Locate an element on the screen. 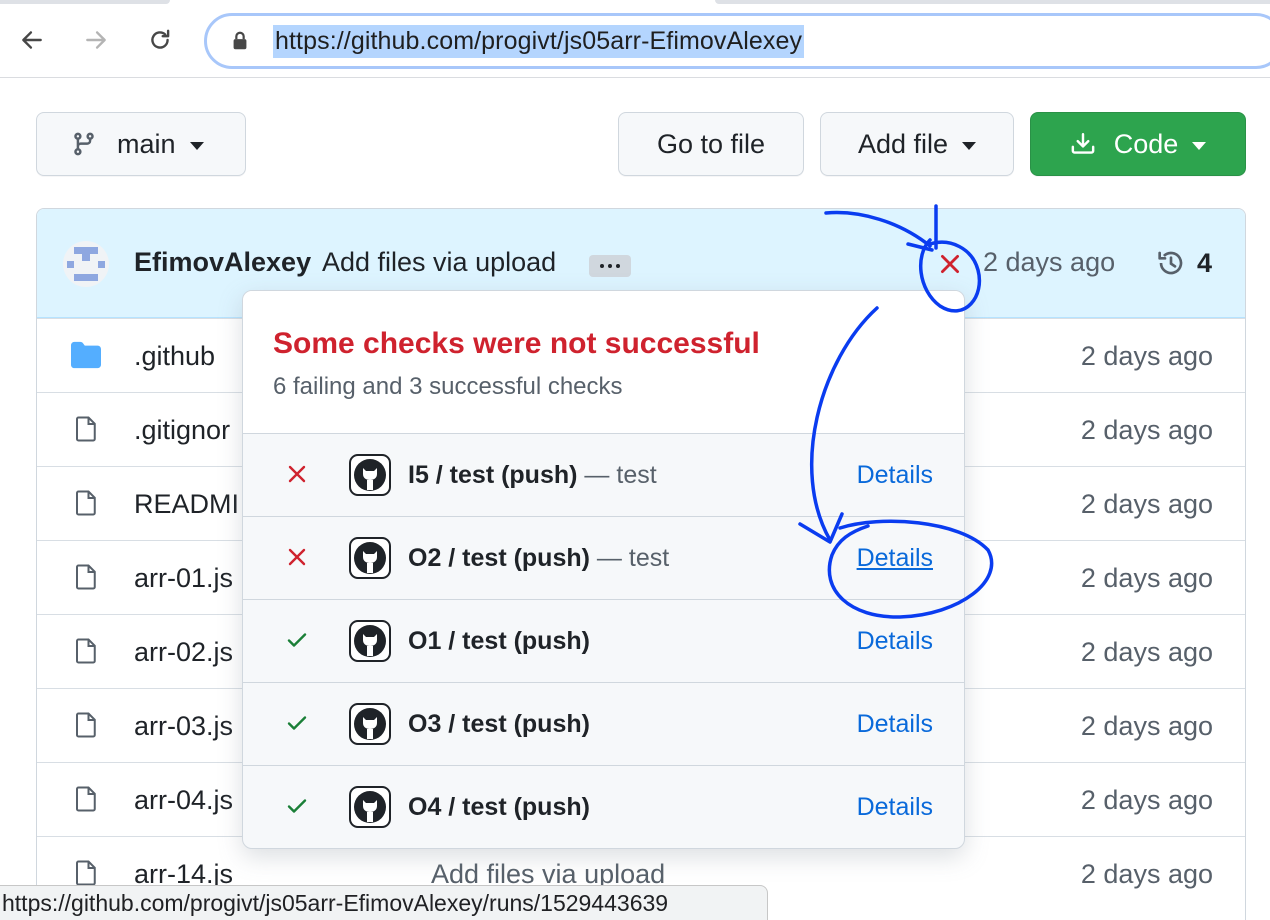  check-name: O4 / test (push) is located at coordinates (499, 807).